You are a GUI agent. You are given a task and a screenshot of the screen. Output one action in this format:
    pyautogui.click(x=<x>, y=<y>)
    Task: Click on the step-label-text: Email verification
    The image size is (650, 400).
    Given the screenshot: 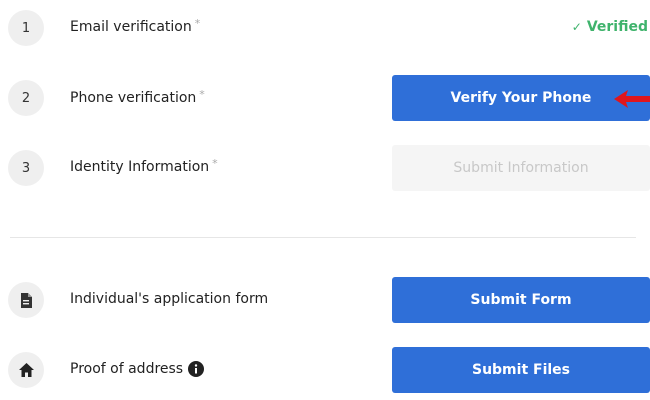 What is the action you would take?
    pyautogui.click(x=131, y=27)
    